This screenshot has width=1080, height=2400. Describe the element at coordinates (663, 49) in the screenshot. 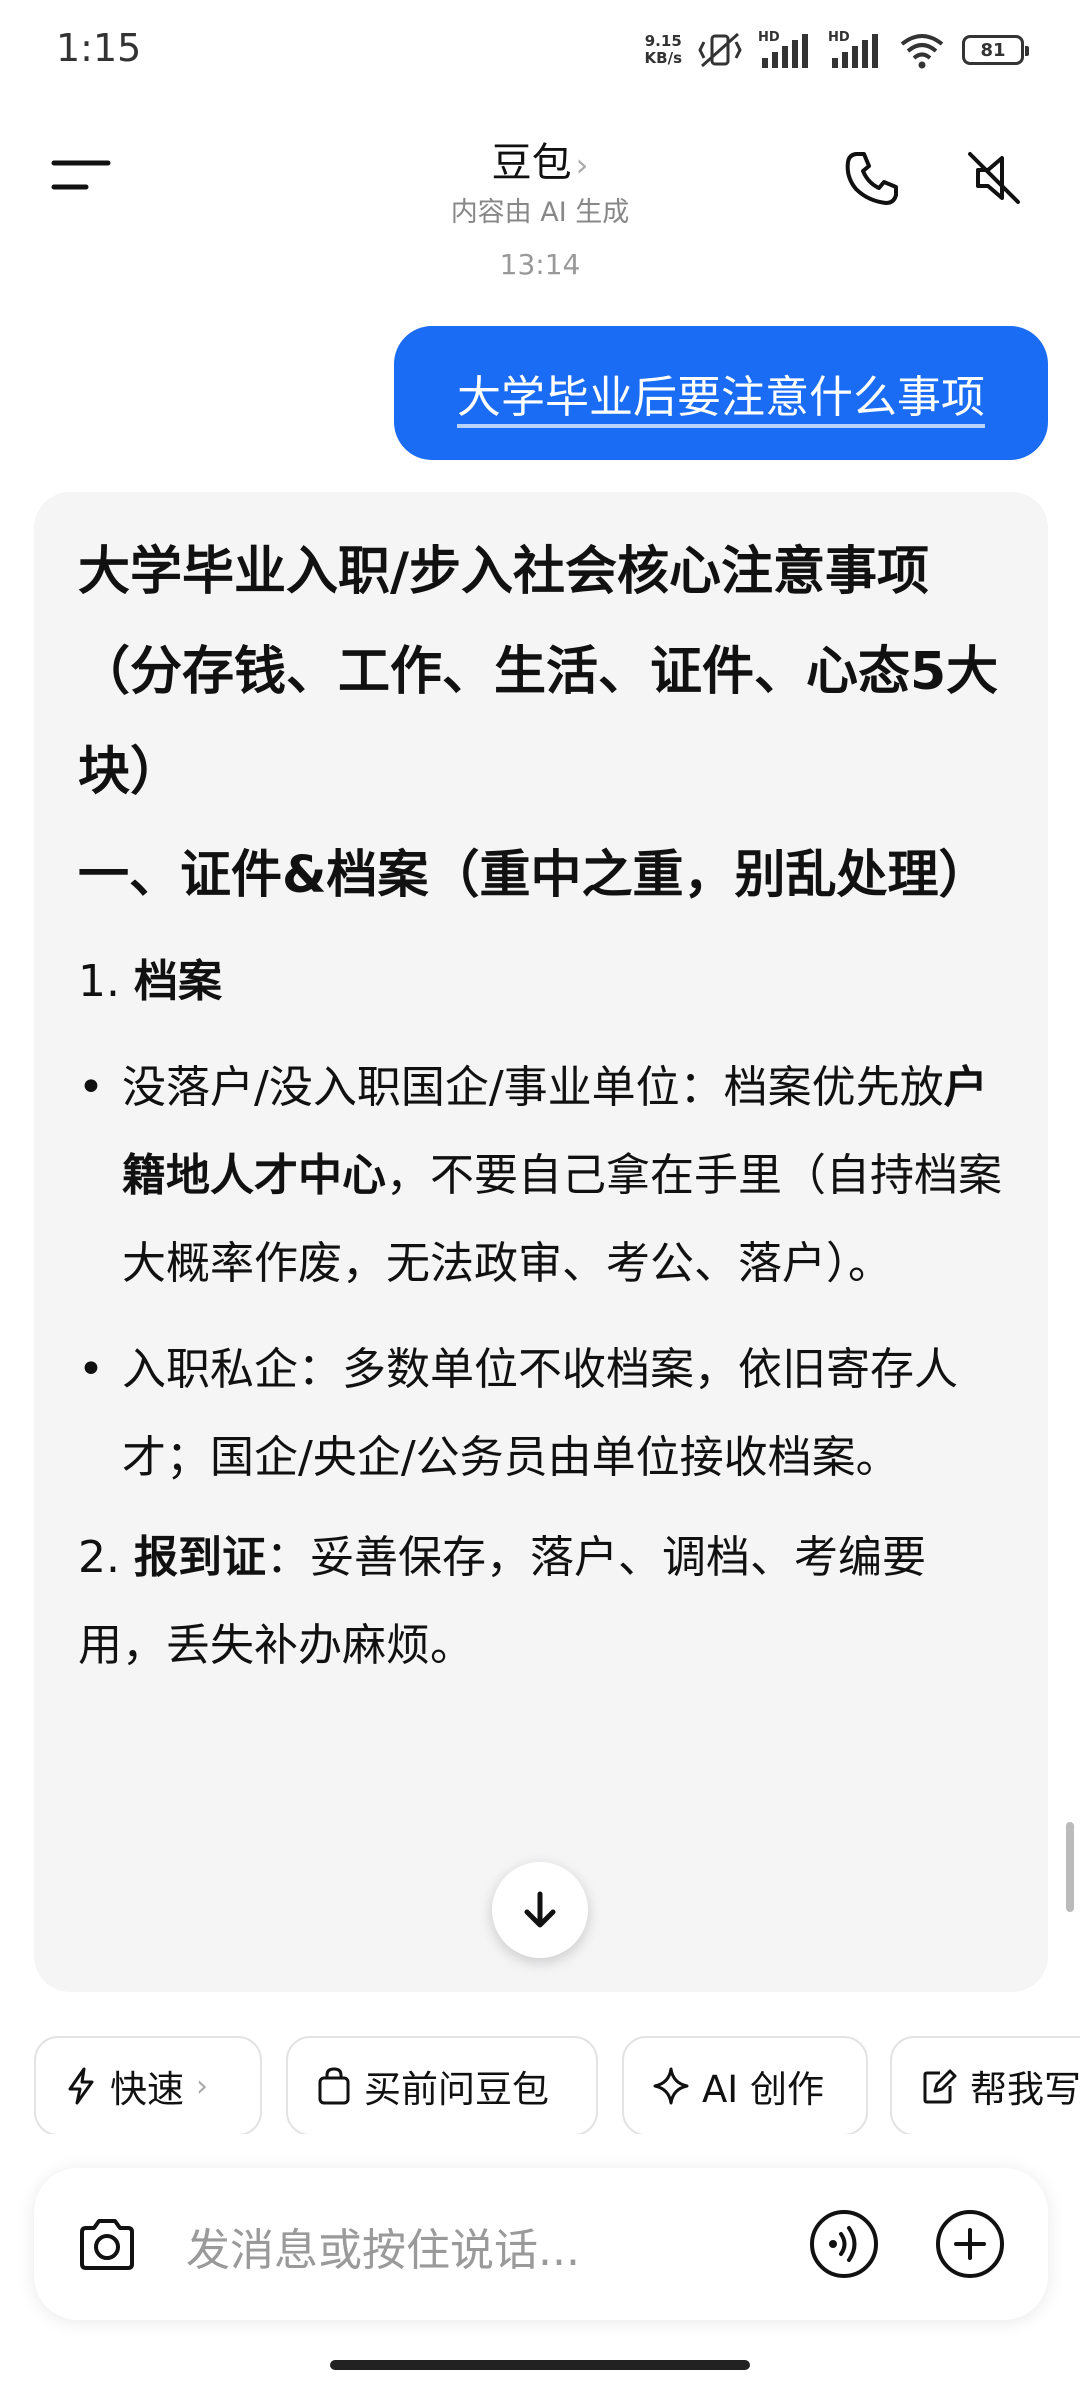

I see `net-speed: 9.15 KB/s` at that location.